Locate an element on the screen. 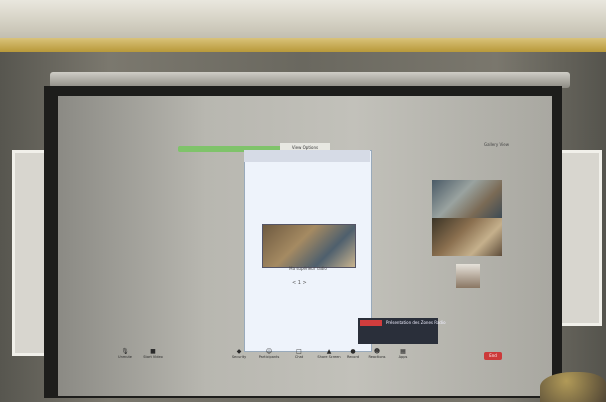 The width and height of the screenshot is (606, 402). toolbar-shield-button: ◆ Security is located at coordinates (239, 353).